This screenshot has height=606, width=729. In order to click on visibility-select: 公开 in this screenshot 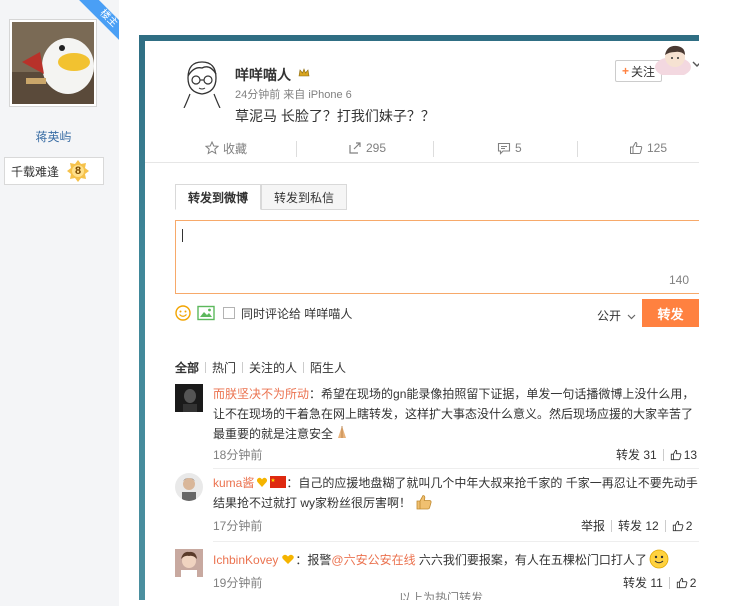, I will do `click(616, 315)`.